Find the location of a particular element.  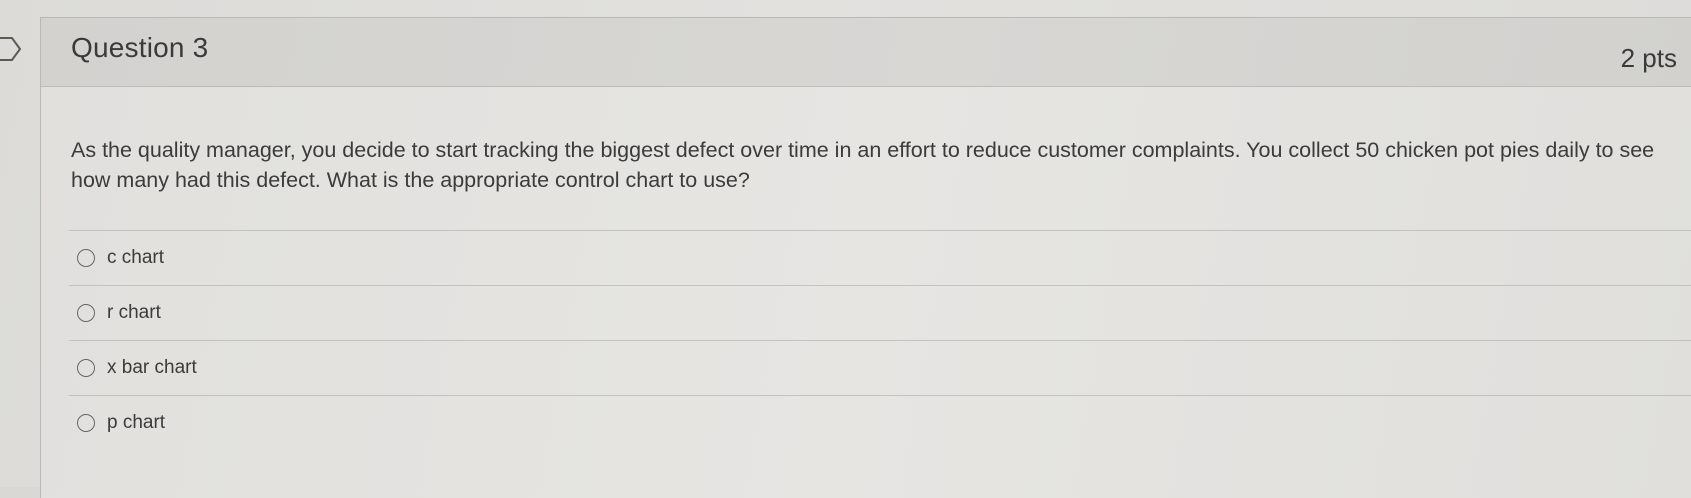

question-header: Question 3 2 pts is located at coordinates (866, 52).